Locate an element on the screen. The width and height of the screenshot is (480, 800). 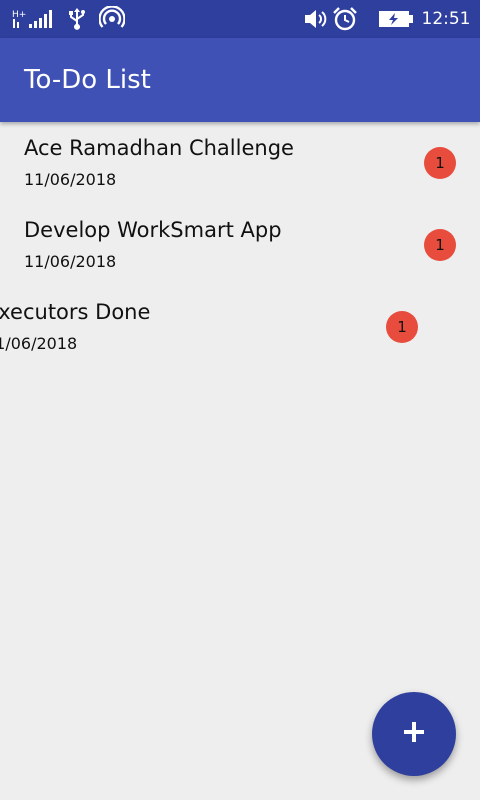
item-title: Executors Done is located at coordinates (75, 312).